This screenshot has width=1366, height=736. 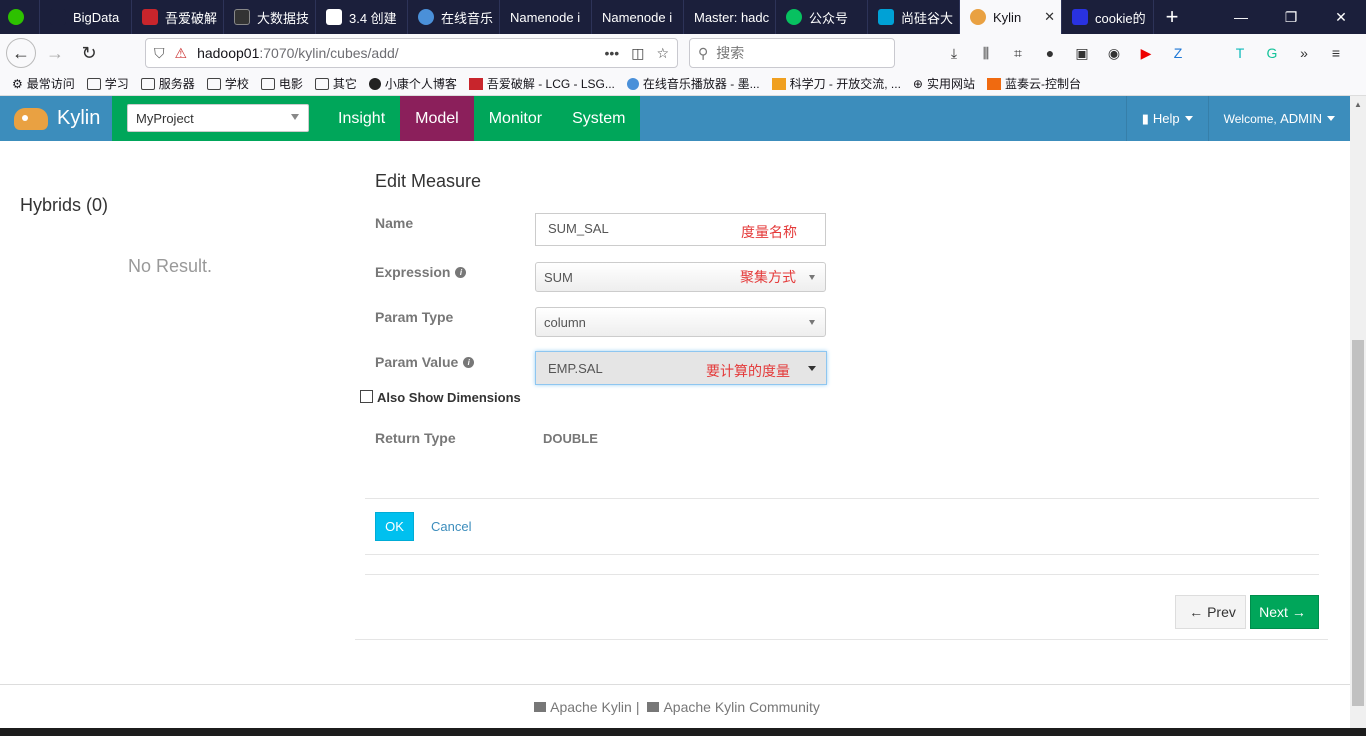 What do you see at coordinates (1178, 53) in the screenshot?
I see `extension-z-icon: Z` at bounding box center [1178, 53].